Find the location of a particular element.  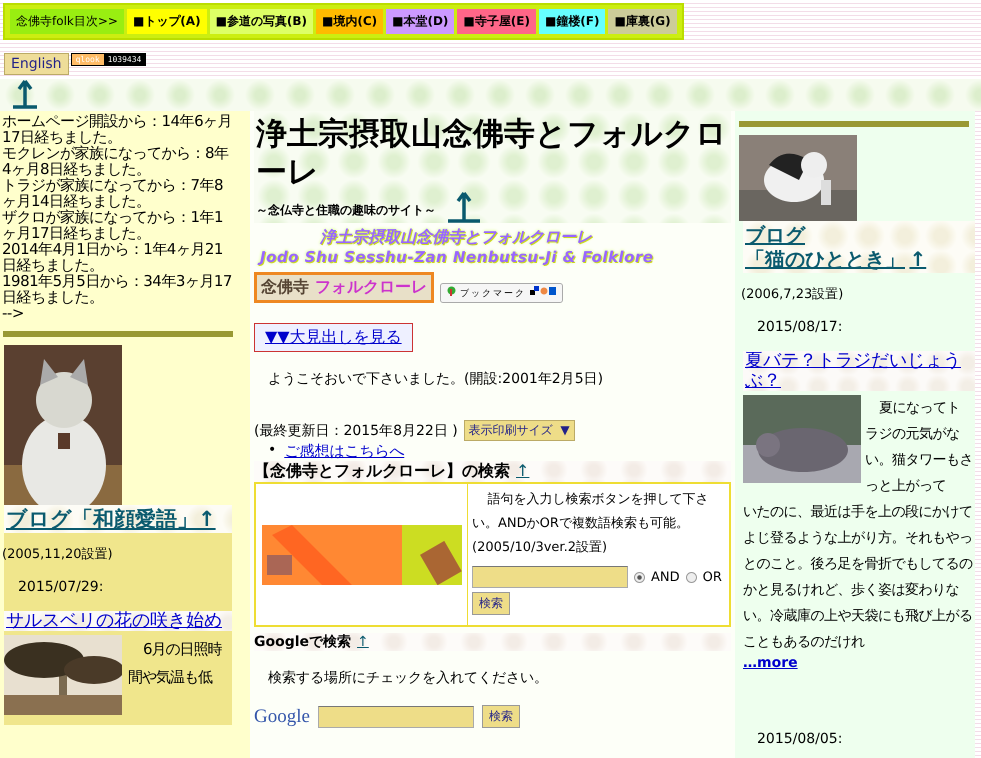

print-size-select: 表示印刷サイズ ▼ is located at coordinates (519, 430).